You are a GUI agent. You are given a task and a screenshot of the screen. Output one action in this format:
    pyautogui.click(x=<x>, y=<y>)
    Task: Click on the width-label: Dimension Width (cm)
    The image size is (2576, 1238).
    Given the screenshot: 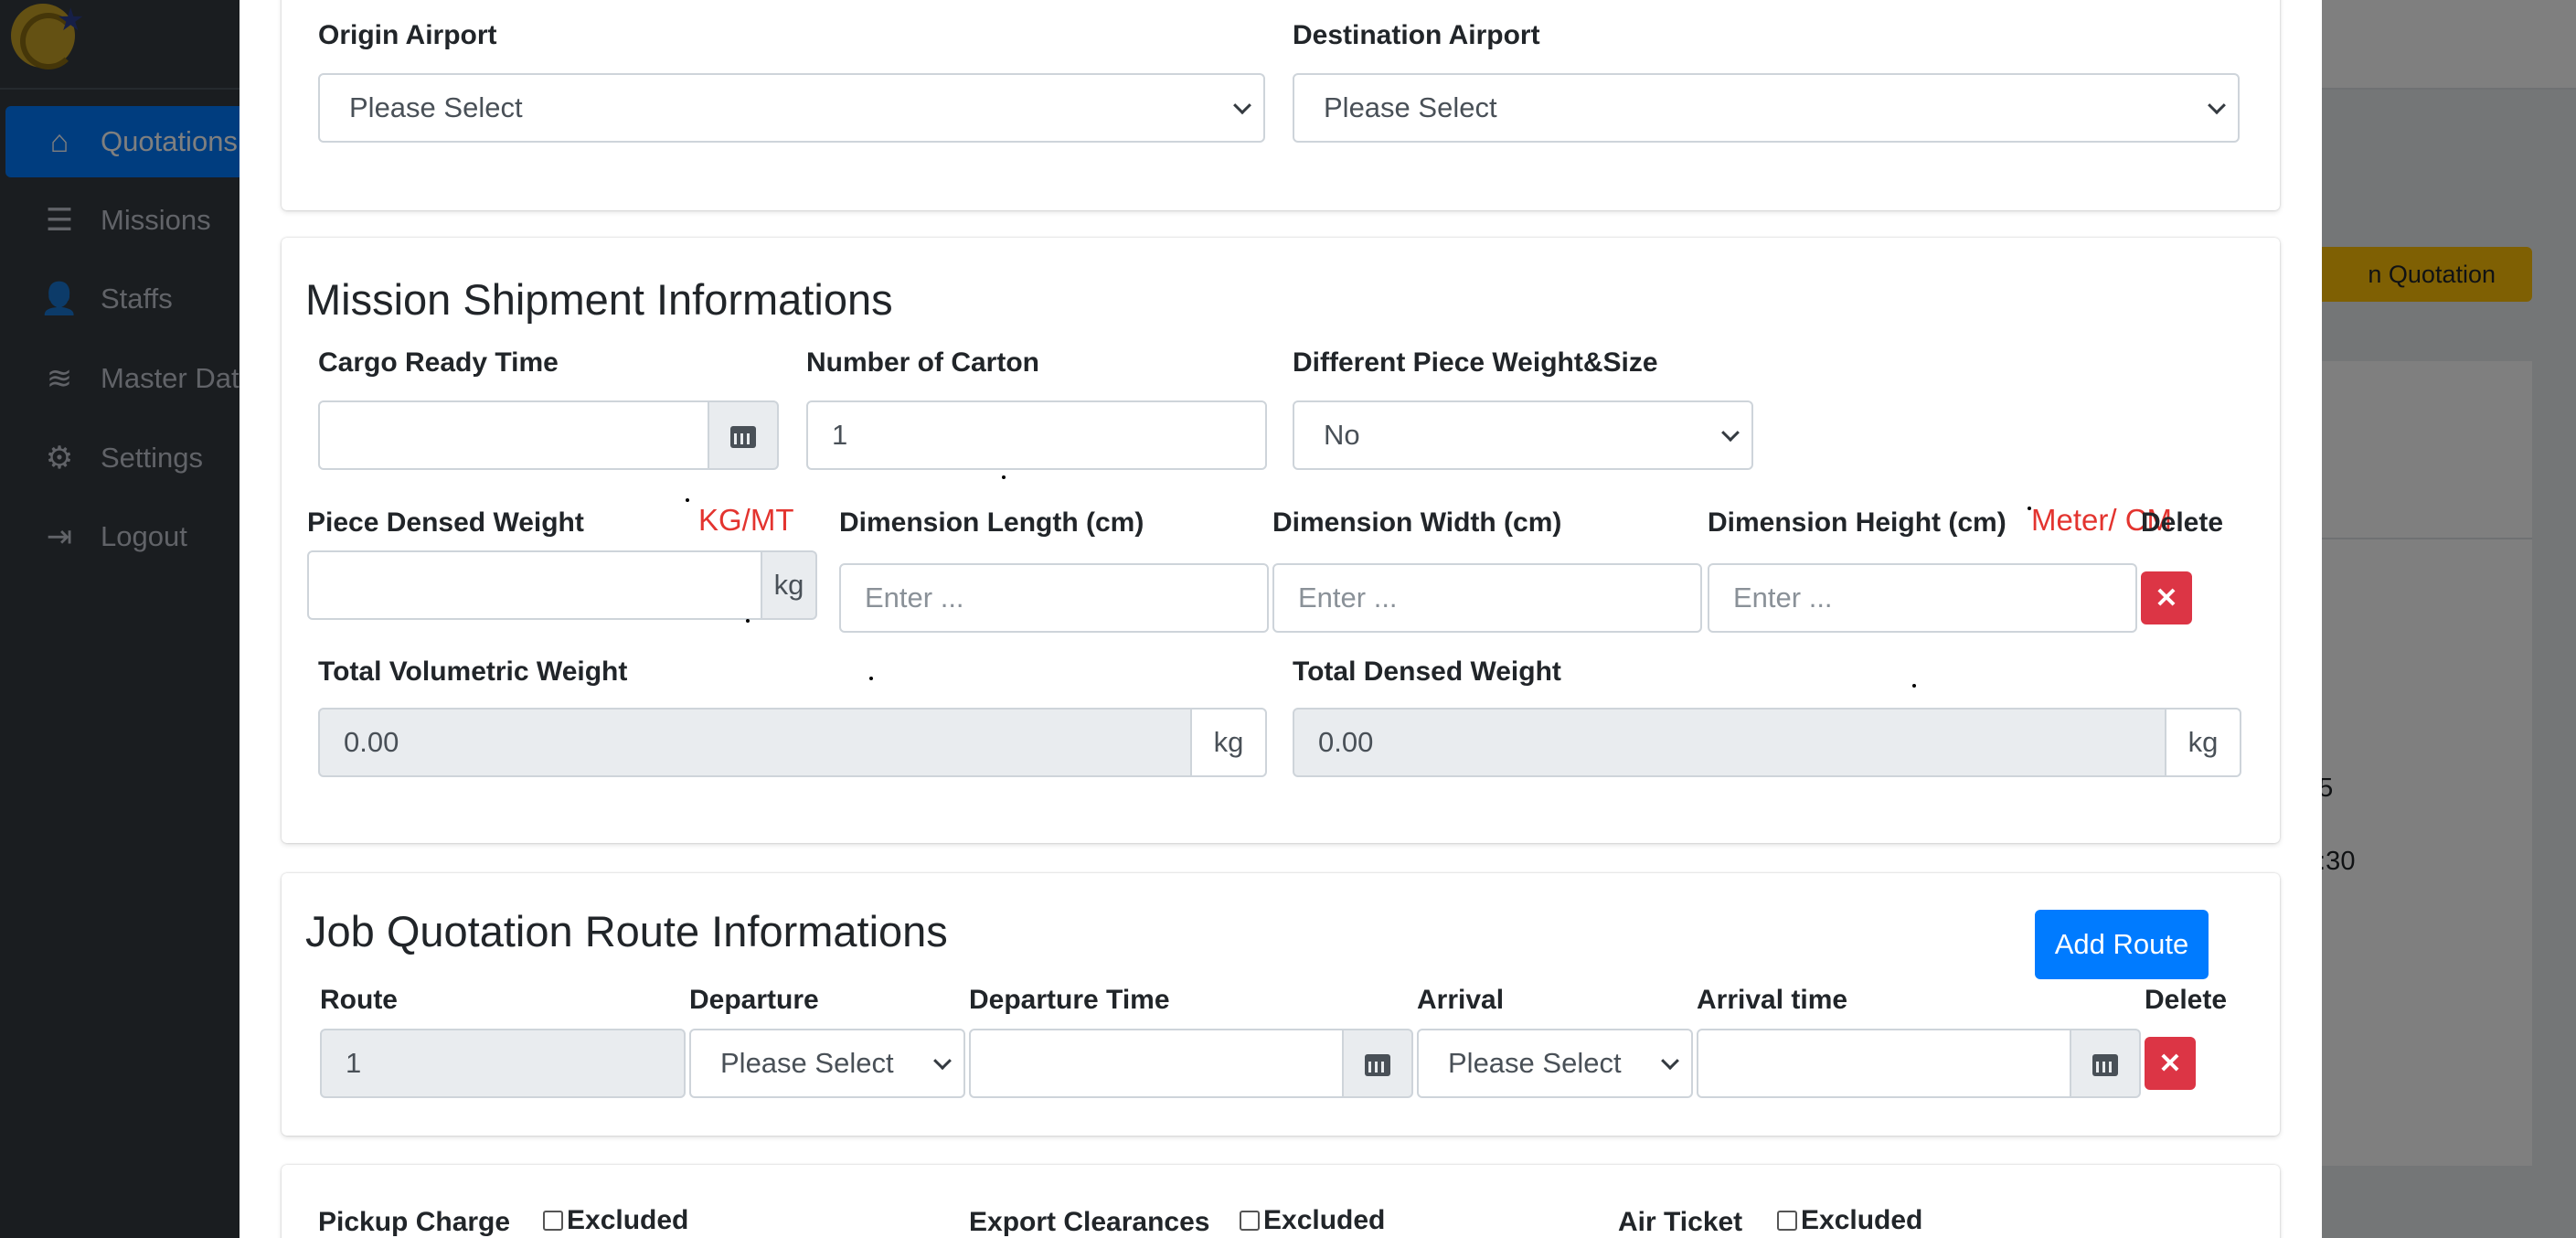 What is the action you would take?
    pyautogui.click(x=1417, y=522)
    